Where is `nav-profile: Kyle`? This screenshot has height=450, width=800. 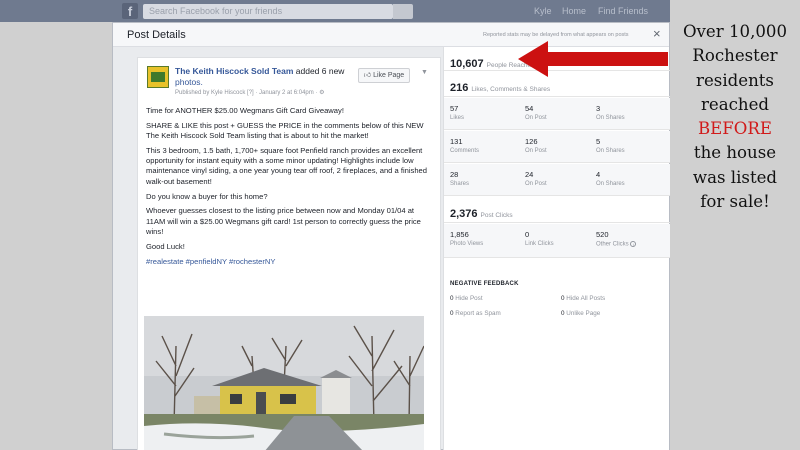
nav-profile: Kyle is located at coordinates (543, 11).